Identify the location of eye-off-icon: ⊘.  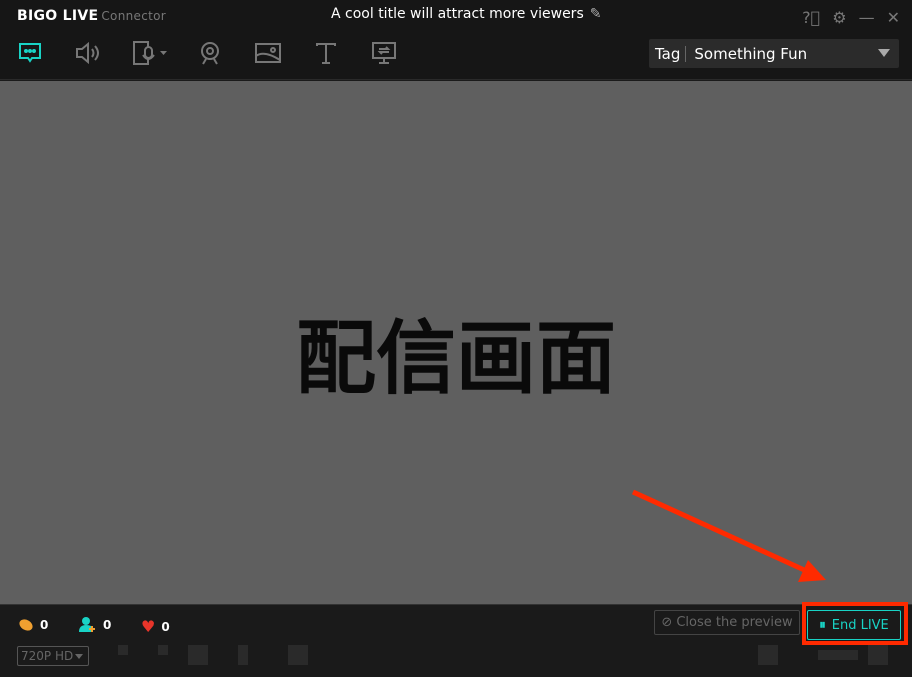
(667, 622).